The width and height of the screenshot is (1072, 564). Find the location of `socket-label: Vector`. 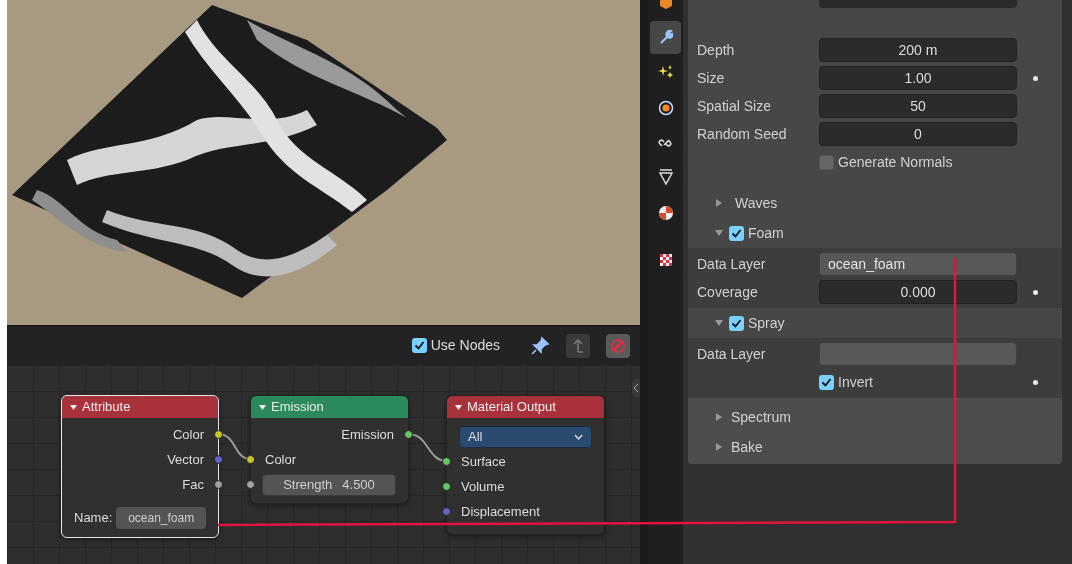

socket-label: Vector is located at coordinates (185, 459).